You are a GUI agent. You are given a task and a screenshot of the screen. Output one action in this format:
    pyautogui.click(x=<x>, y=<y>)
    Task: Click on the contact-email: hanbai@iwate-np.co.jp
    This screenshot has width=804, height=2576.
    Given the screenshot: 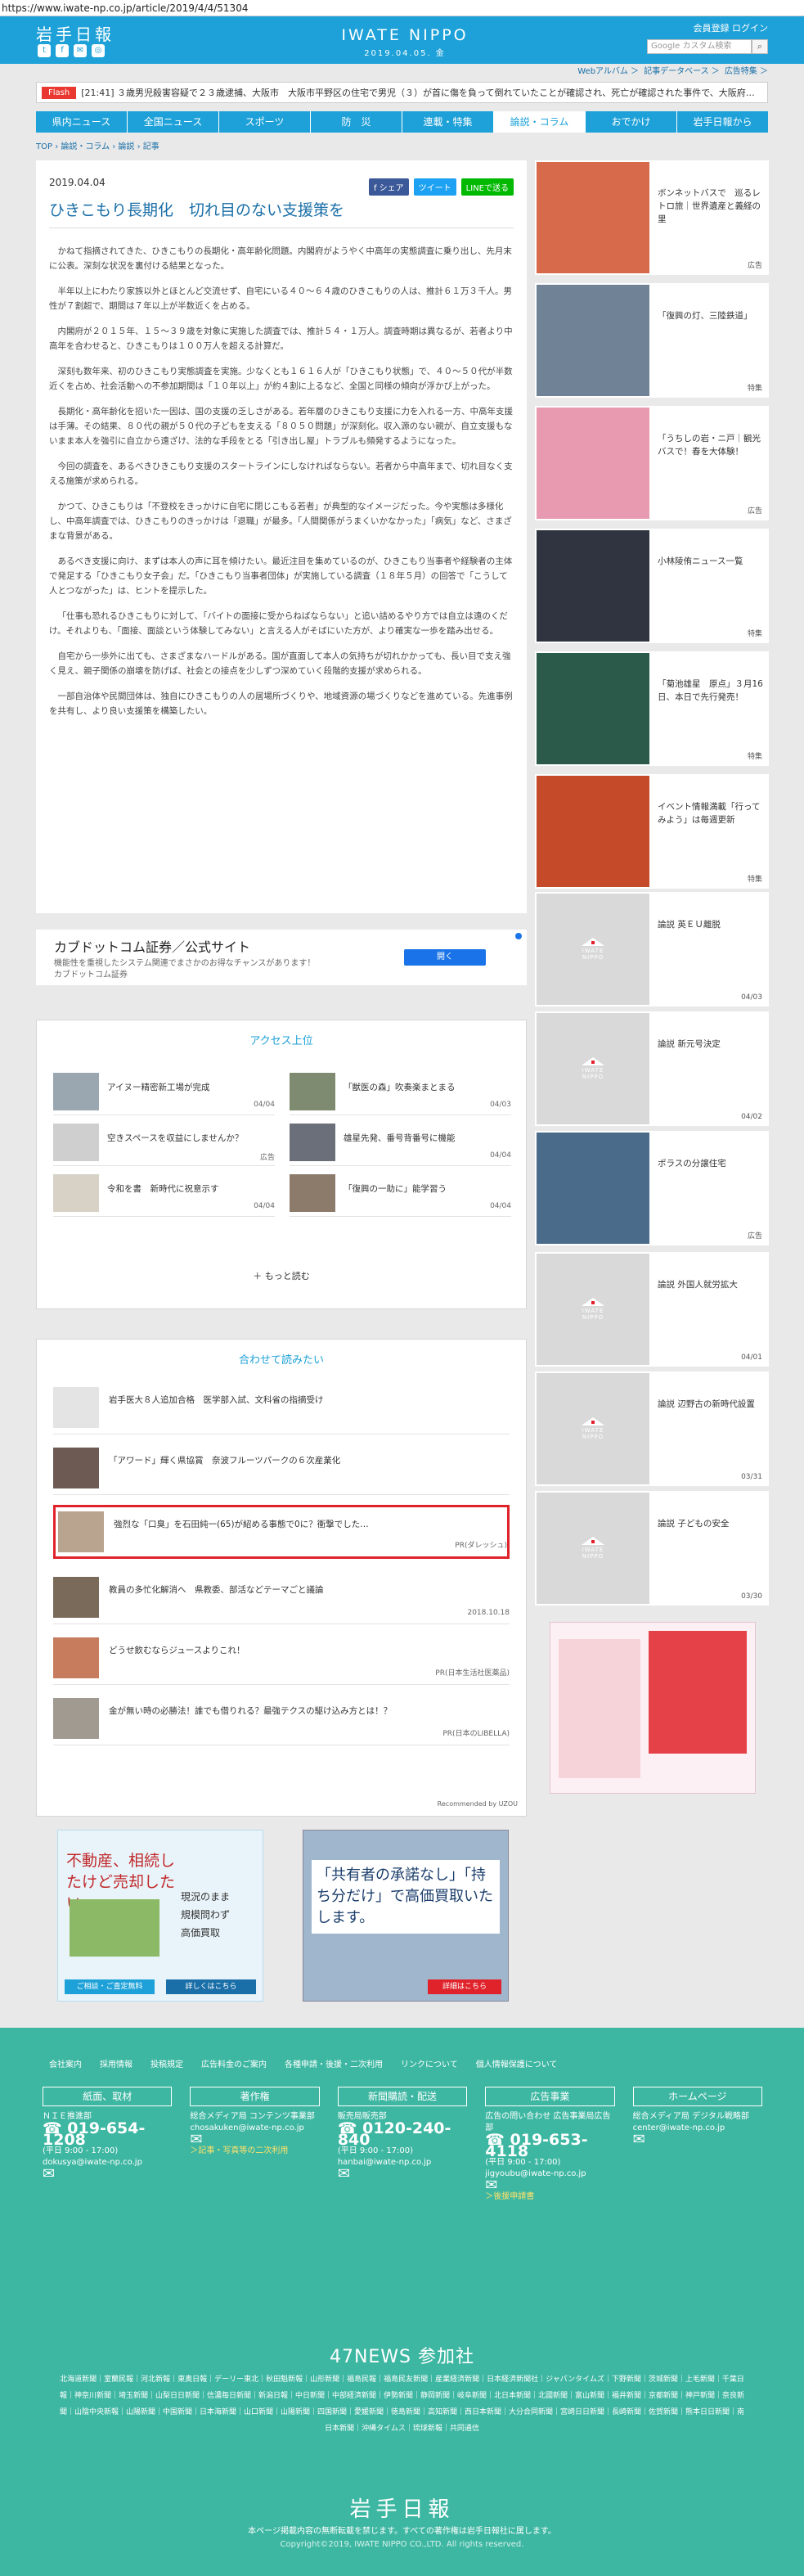 What is the action you would take?
    pyautogui.click(x=402, y=2162)
    